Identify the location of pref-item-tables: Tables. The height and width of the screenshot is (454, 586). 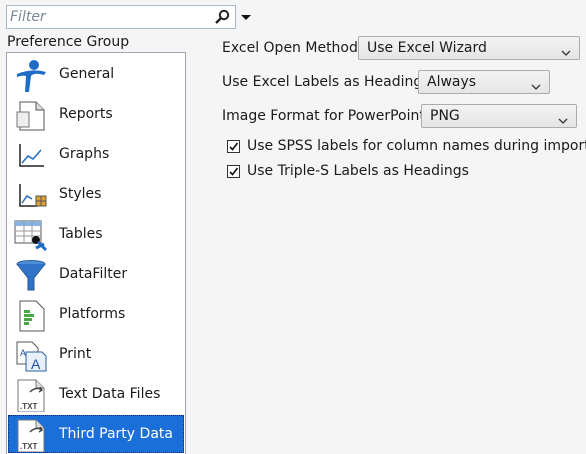
(96, 234).